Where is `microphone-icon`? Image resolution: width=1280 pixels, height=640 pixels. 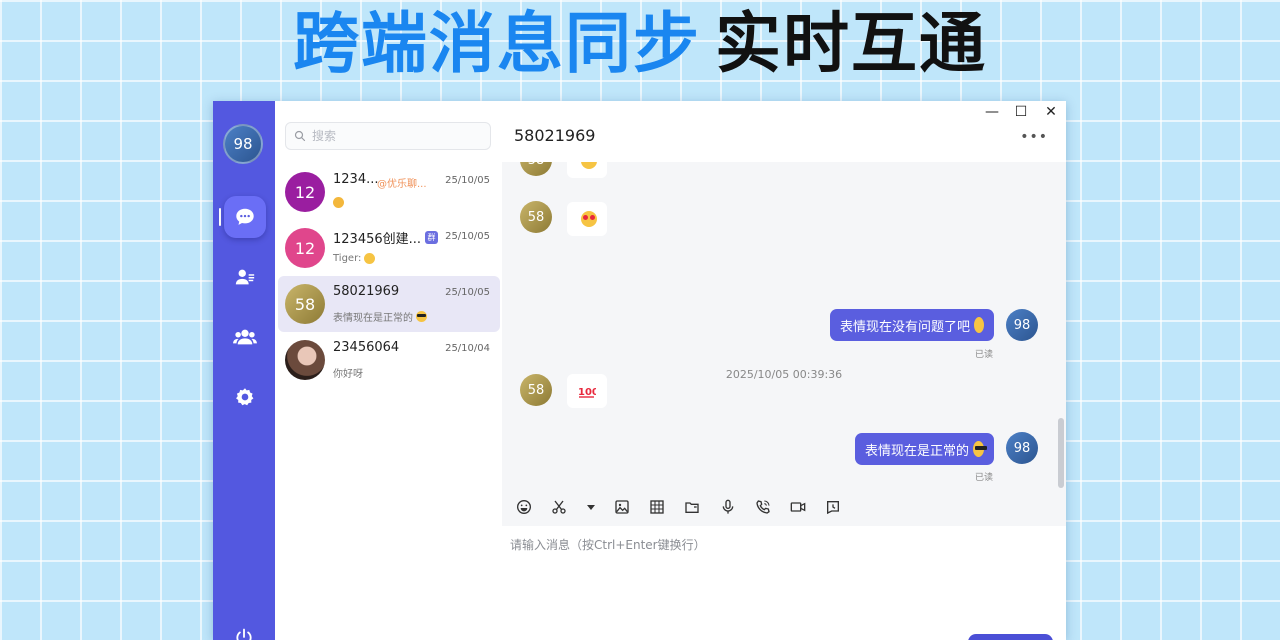 microphone-icon is located at coordinates (728, 506).